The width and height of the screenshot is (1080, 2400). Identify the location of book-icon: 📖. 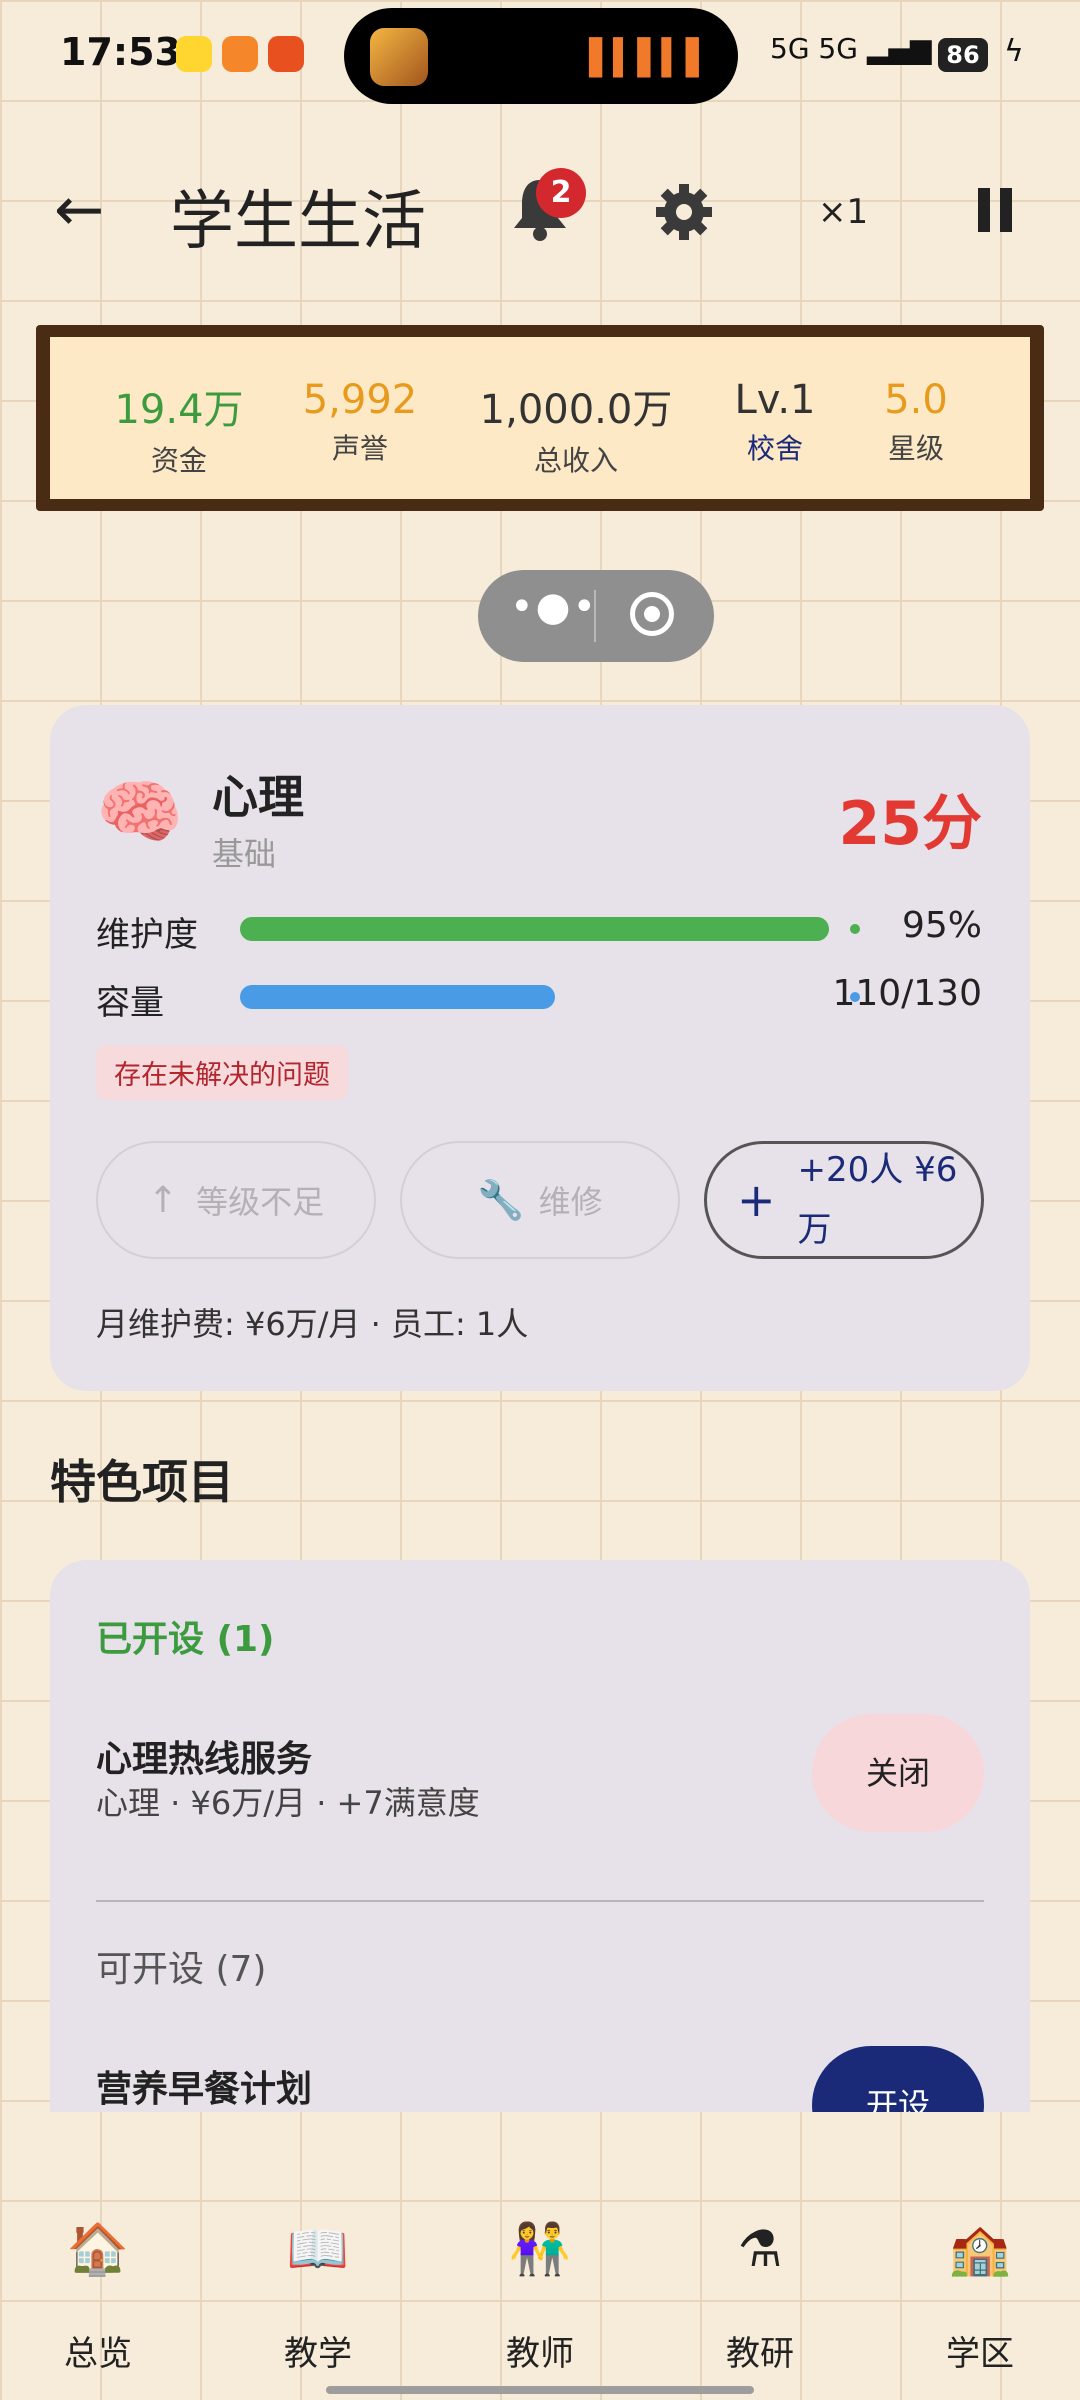
(318, 2249).